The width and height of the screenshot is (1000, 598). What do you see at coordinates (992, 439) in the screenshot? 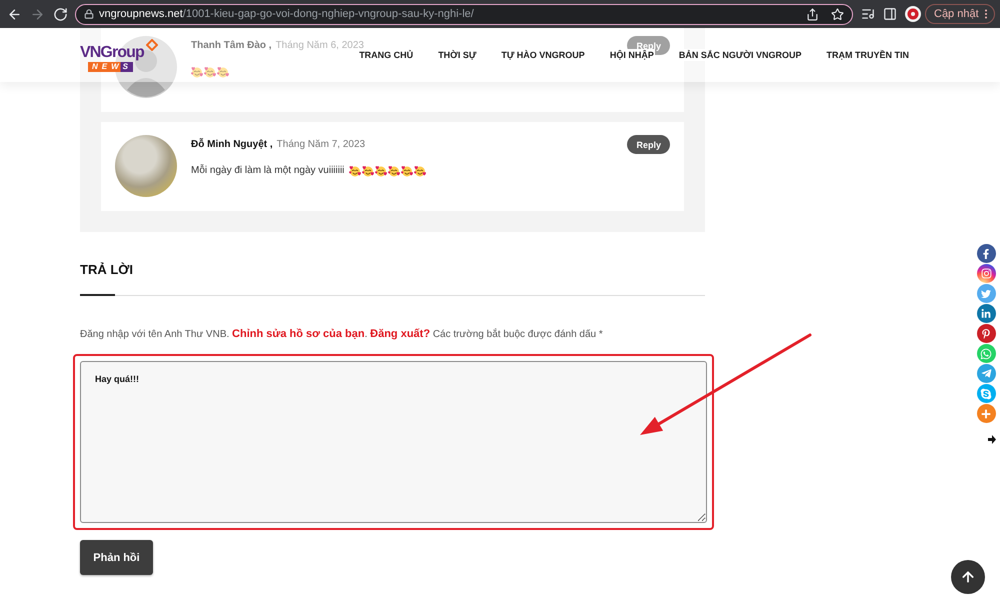
I see `small-arrow-icon` at bounding box center [992, 439].